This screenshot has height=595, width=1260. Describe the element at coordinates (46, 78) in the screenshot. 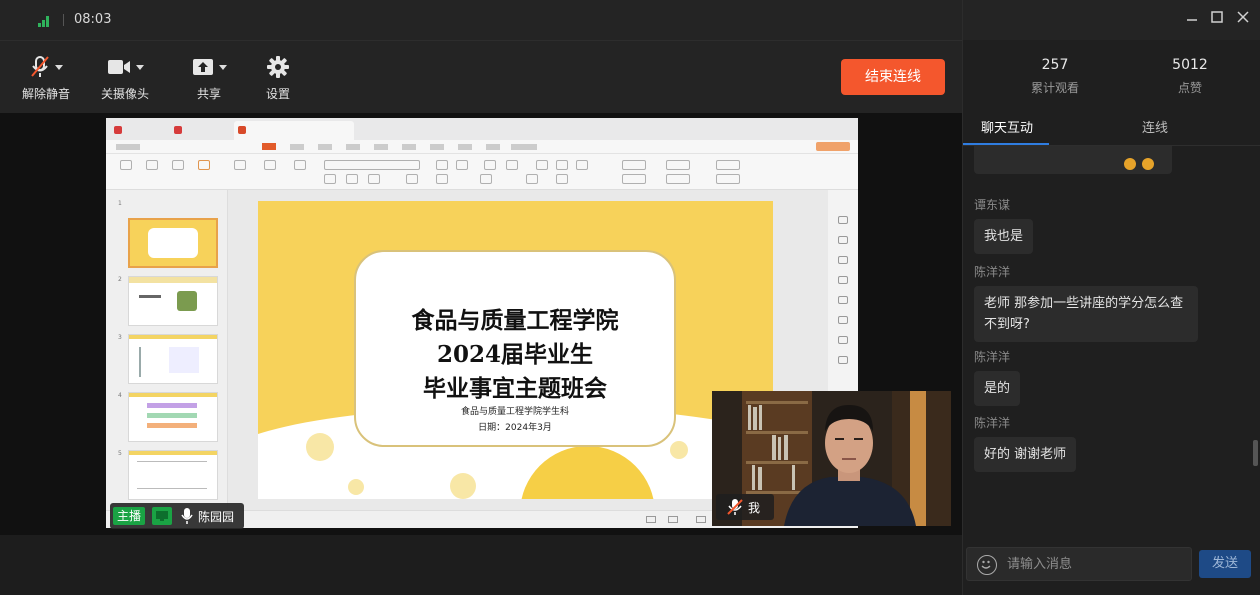

I see `unmute-button: 解除静音` at that location.